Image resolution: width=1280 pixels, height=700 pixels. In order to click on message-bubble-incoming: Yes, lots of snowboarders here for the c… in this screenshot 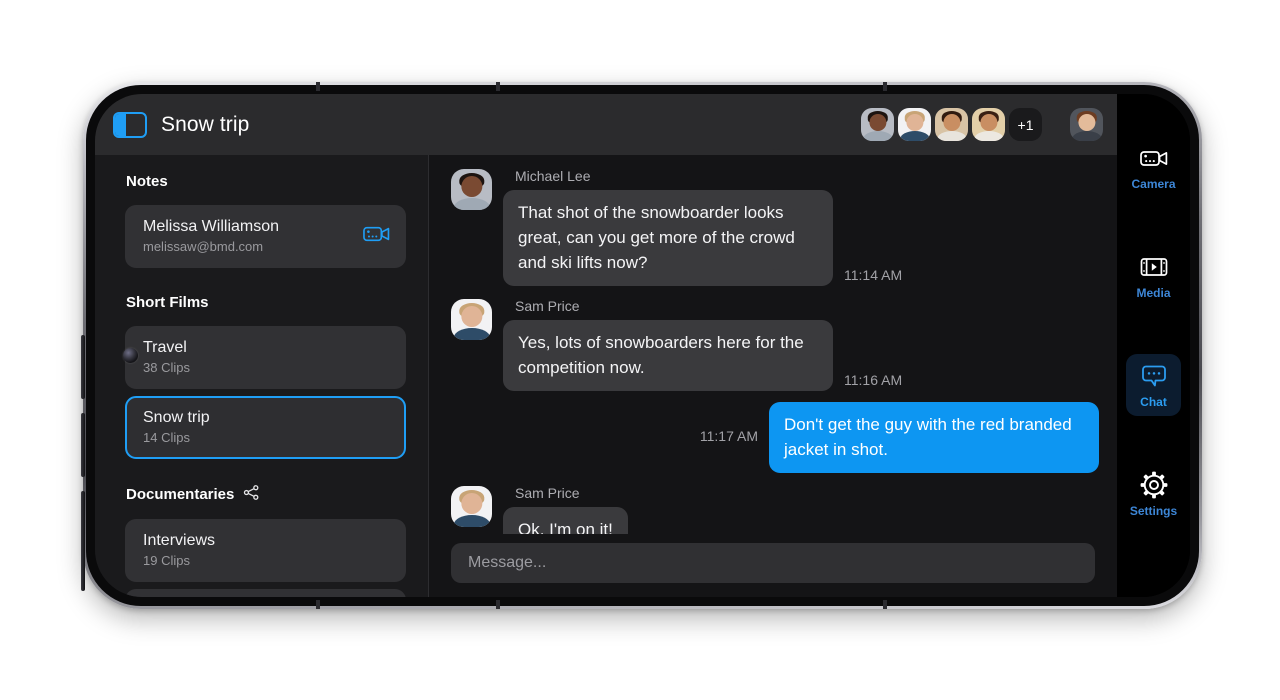, I will do `click(668, 355)`.